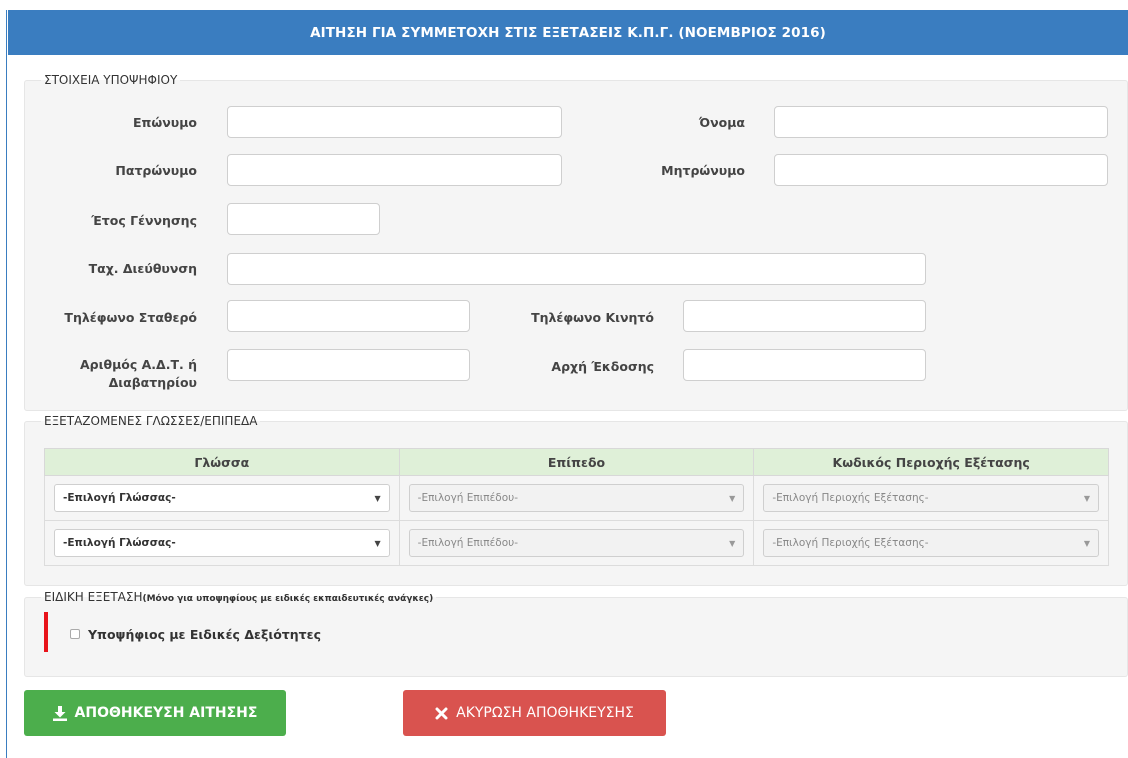 This screenshot has width=1128, height=758. I want to click on landline-label: Τηλέφωνο Σταθερό, so click(130, 317).